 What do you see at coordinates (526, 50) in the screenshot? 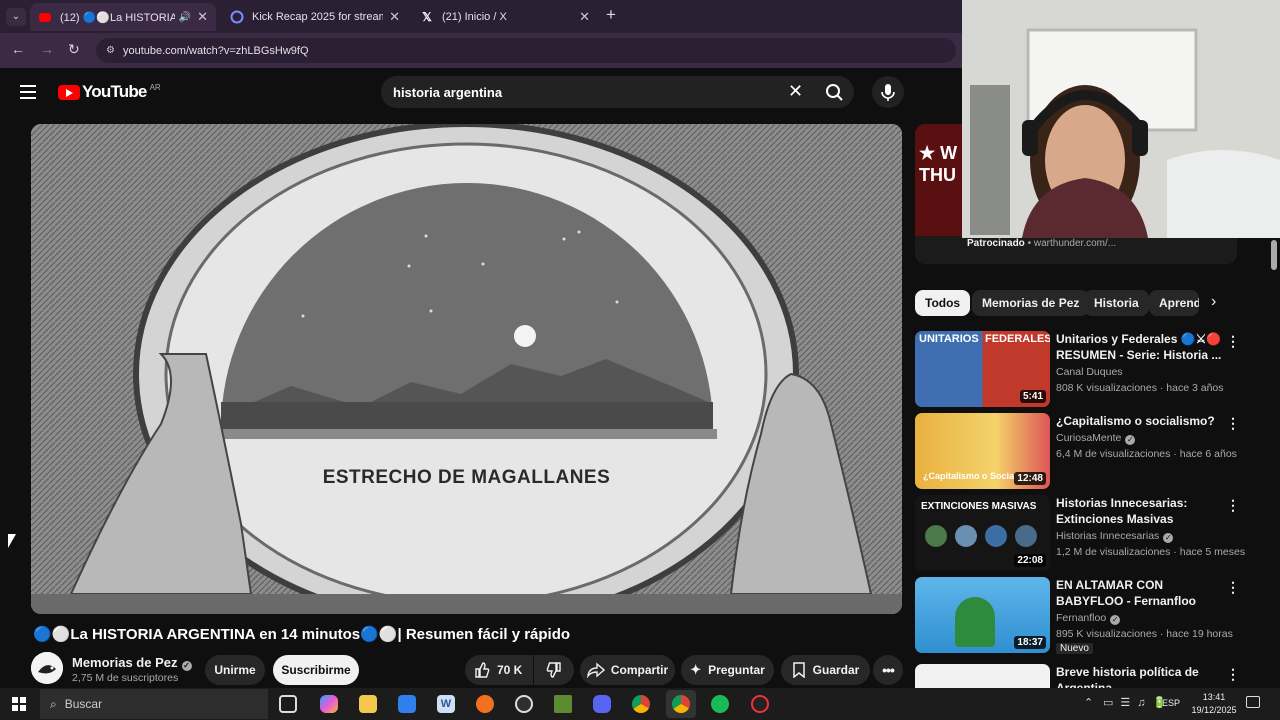
I see `url-field: ⚙ youtube.com/watch?v=zhLBGsHw9fQ` at bounding box center [526, 50].